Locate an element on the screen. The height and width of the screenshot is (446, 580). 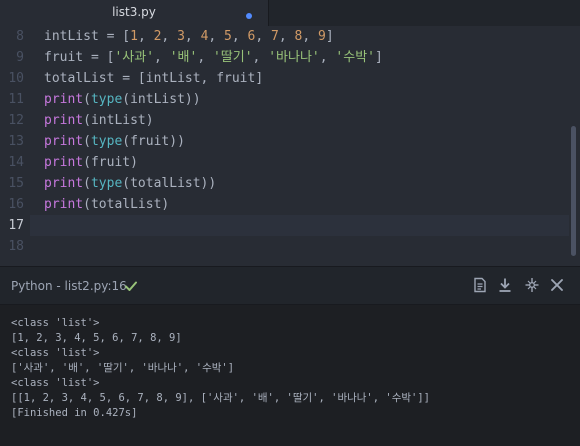
line-number: 10 is located at coordinates (16, 78).